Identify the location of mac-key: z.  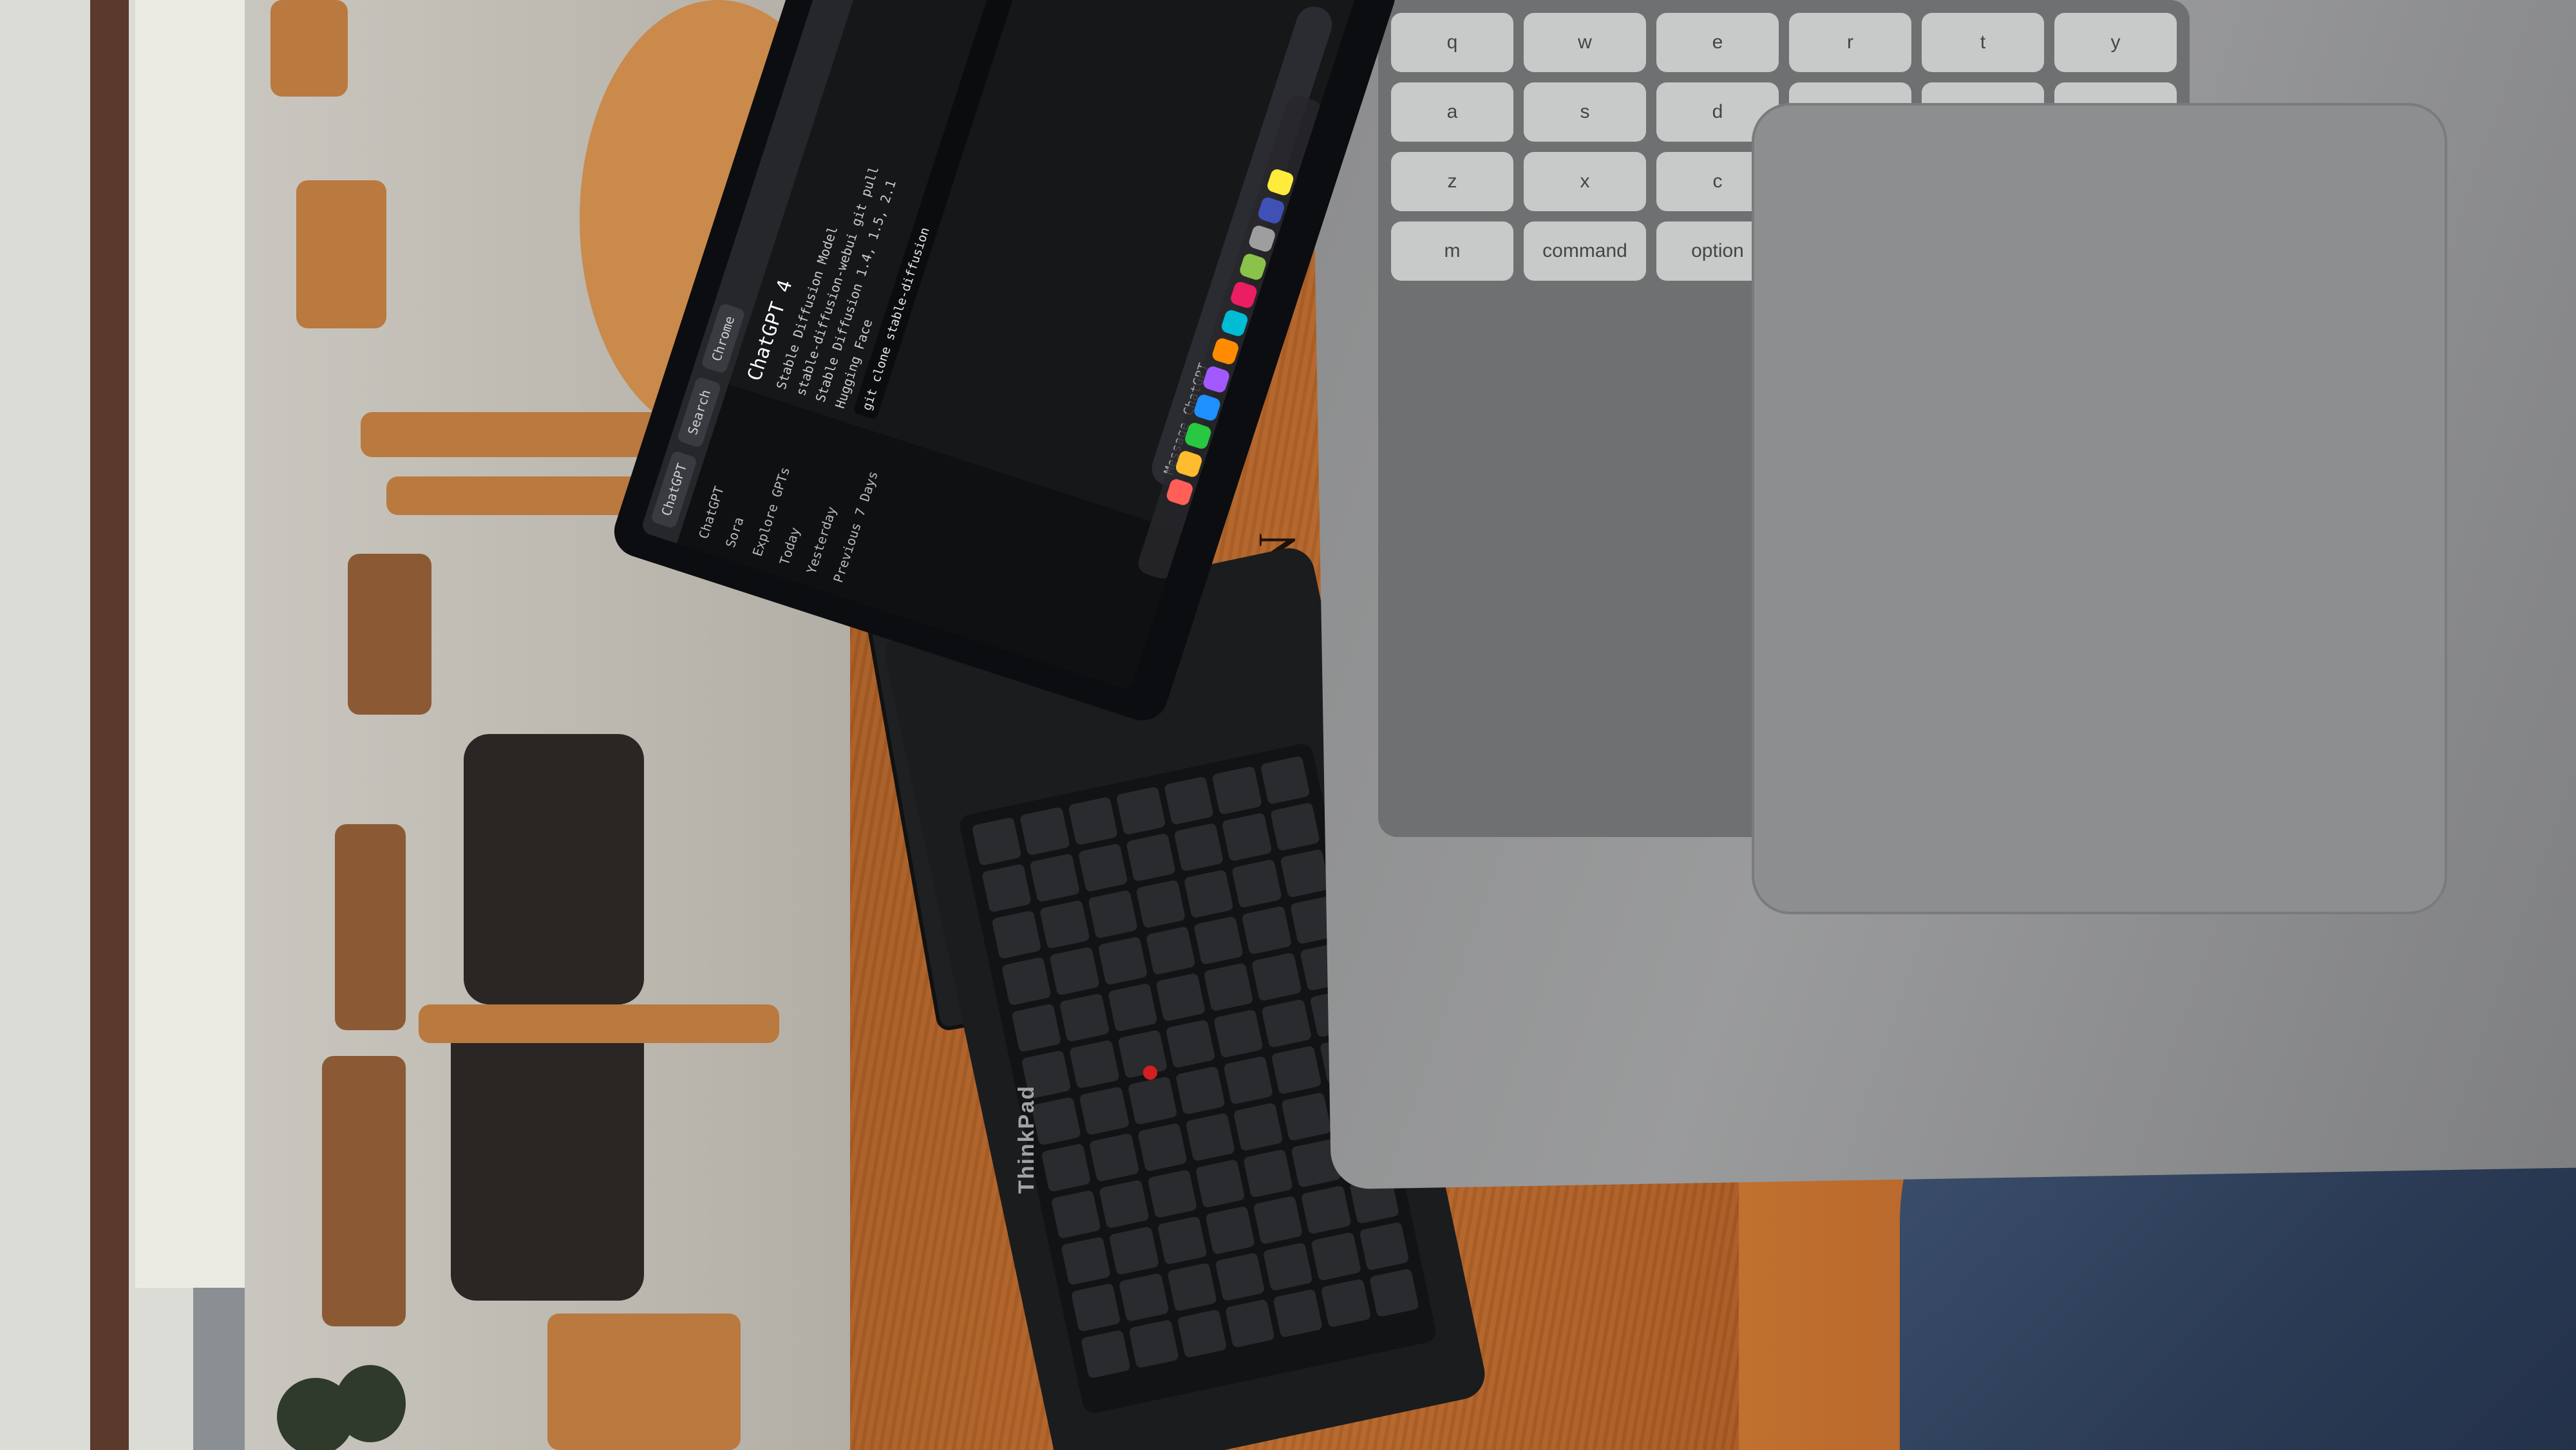
(1452, 181).